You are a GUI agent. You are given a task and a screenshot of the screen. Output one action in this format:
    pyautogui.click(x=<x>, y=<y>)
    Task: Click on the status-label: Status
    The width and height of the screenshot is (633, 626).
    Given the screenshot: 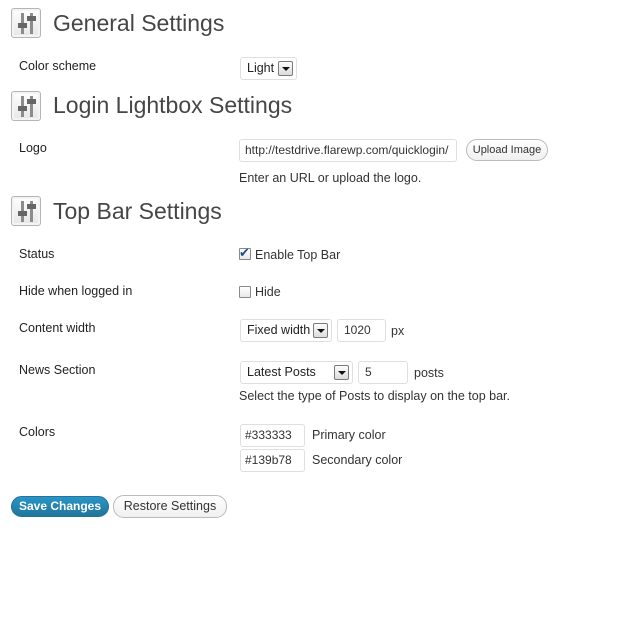 What is the action you would take?
    pyautogui.click(x=37, y=254)
    